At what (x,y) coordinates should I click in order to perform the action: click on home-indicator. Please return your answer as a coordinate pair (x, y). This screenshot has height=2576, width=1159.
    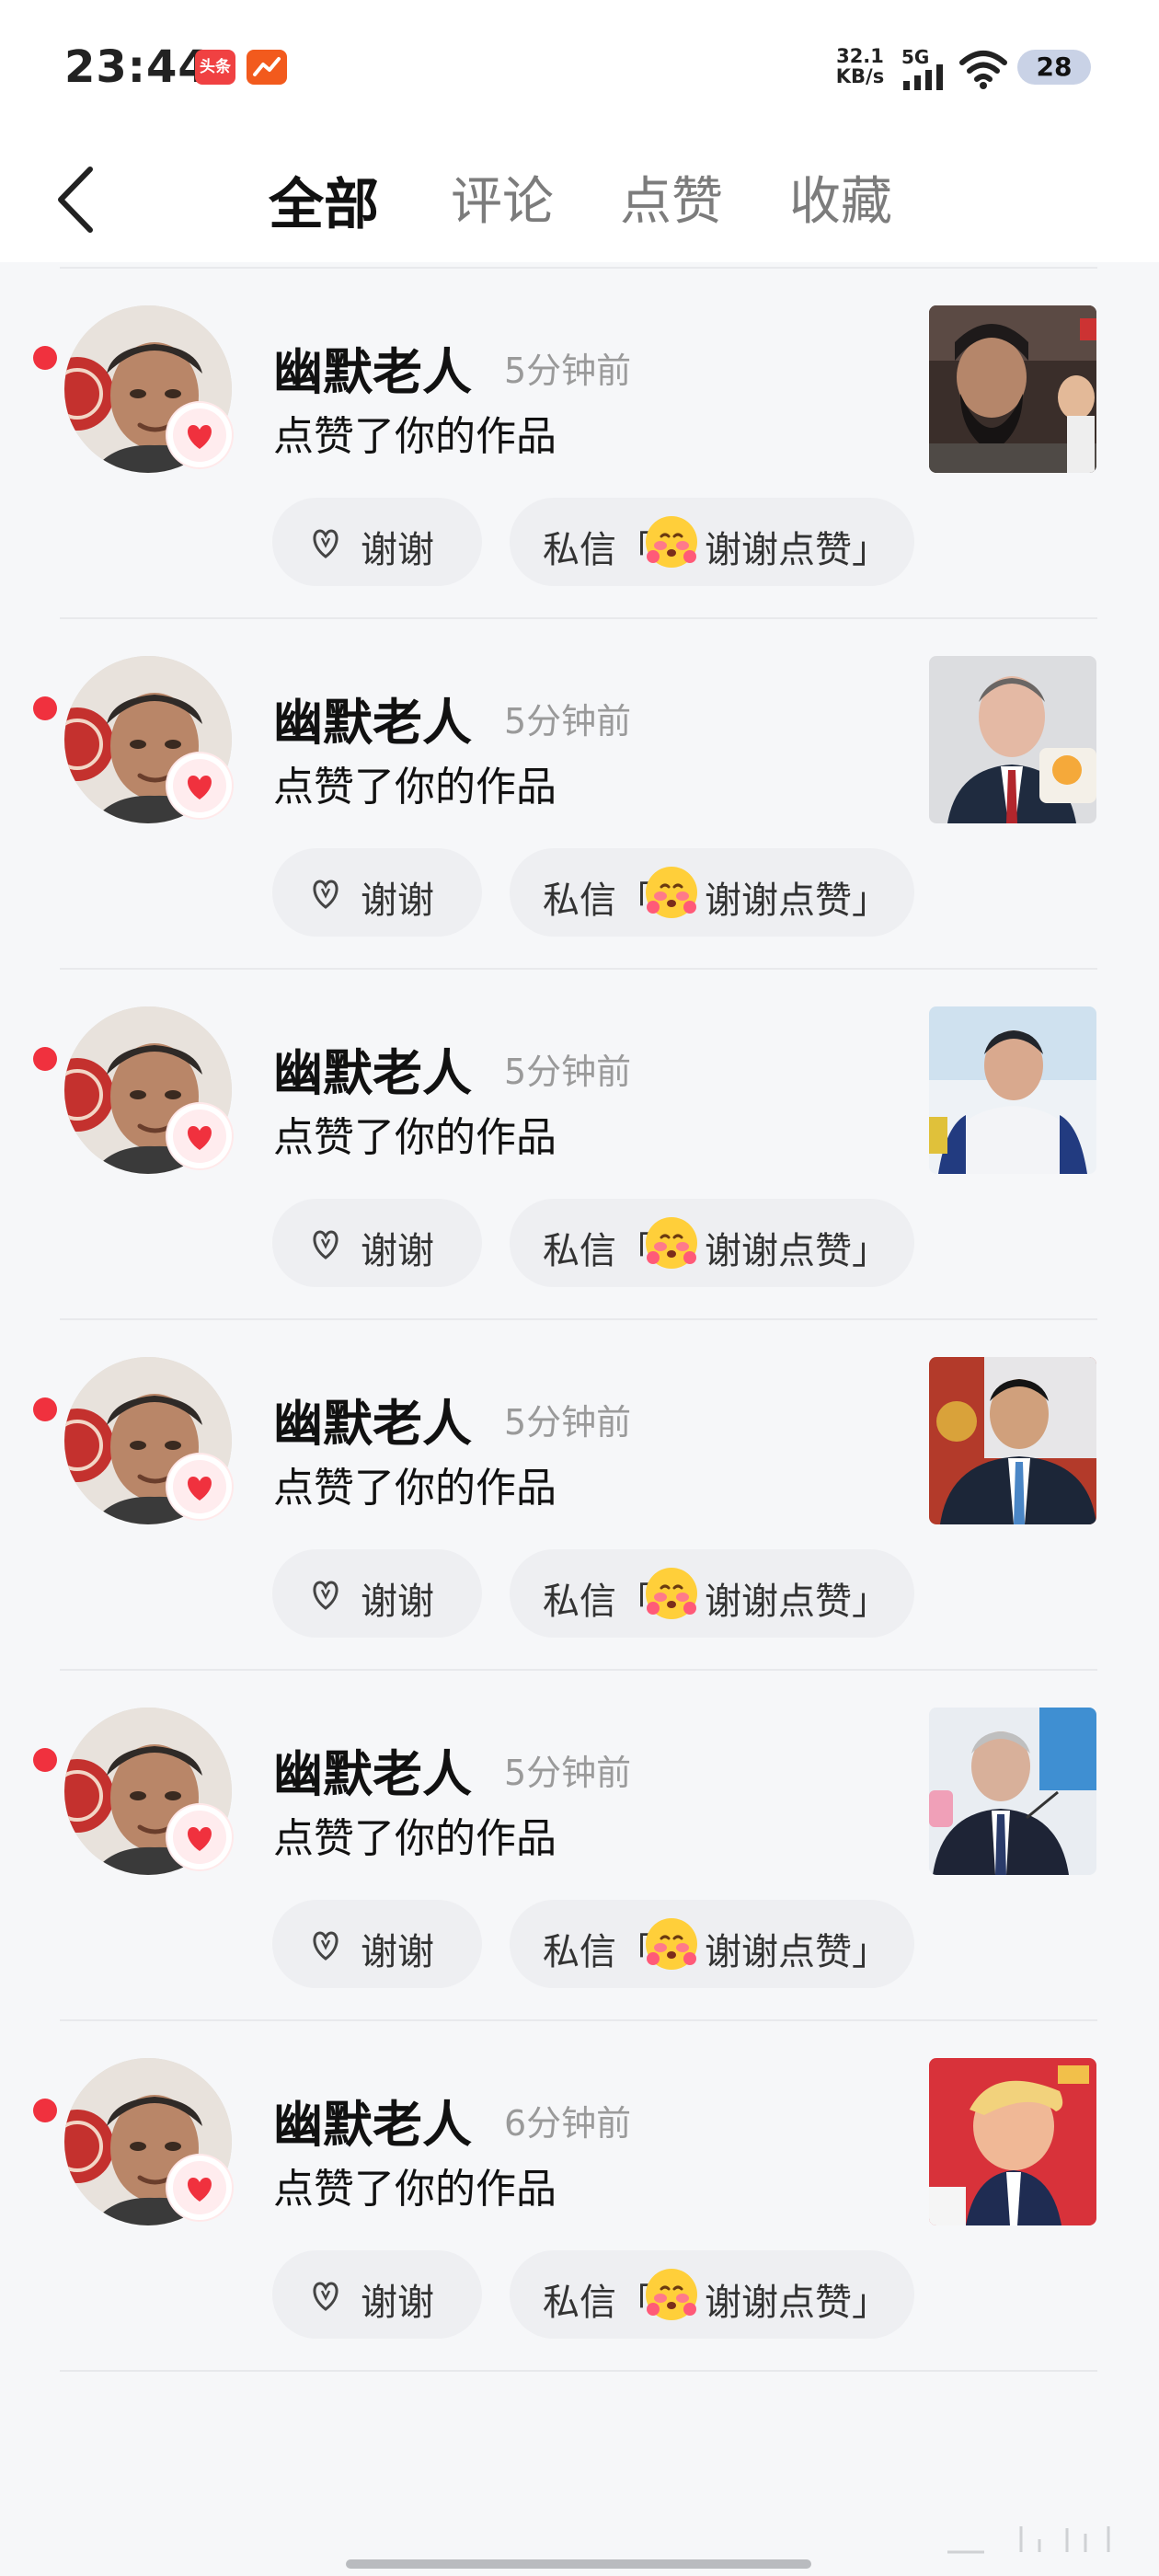
    Looking at the image, I should click on (578, 2564).